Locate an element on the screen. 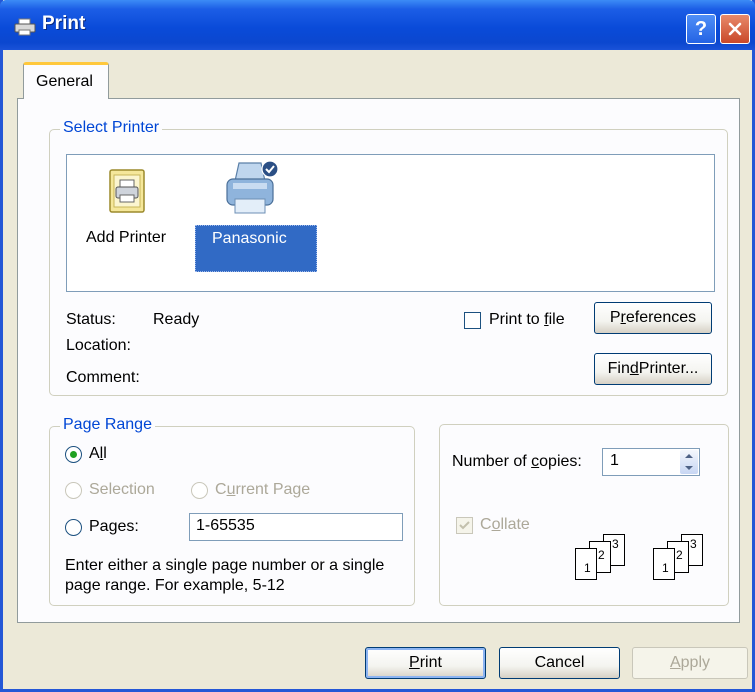  printer-item-add-printer: Add Printer is located at coordinates (133, 210).